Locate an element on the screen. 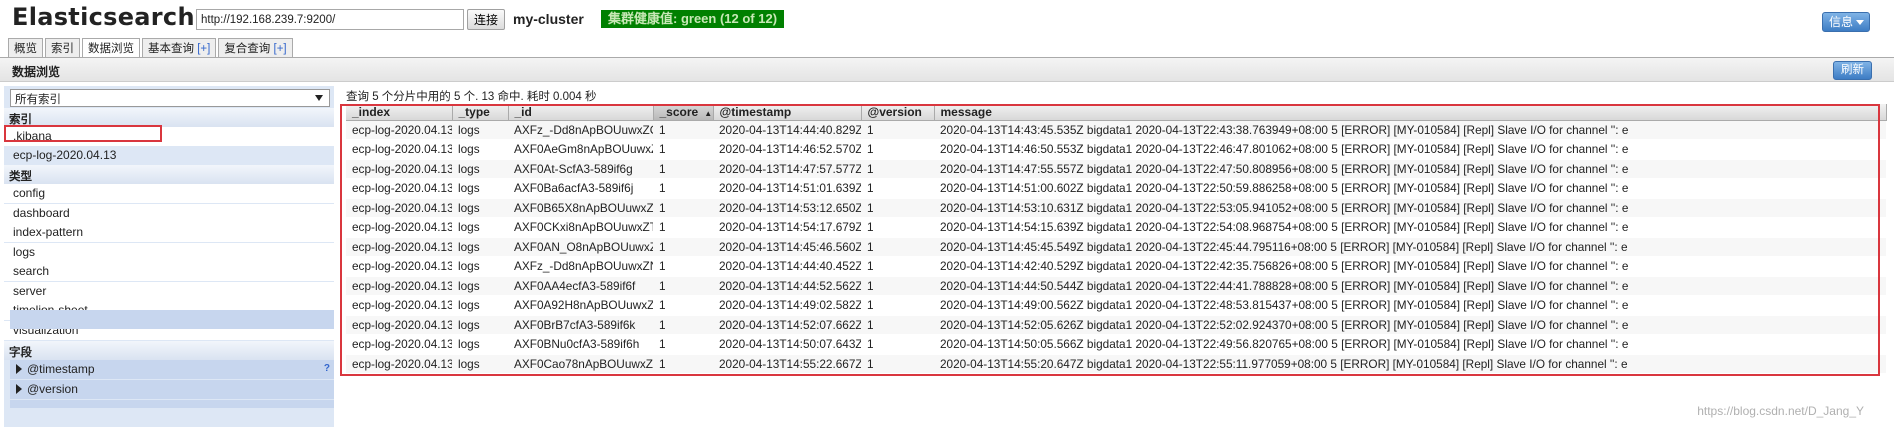 The width and height of the screenshot is (1894, 427). browser-toolbar: 数据浏览 刷新 is located at coordinates (947, 70).